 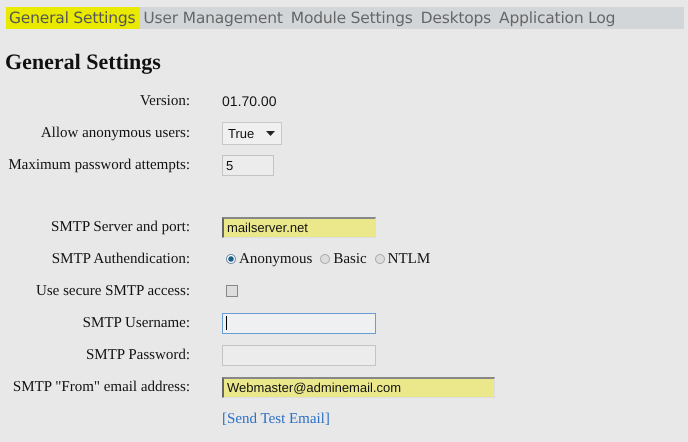 I want to click on field-label: Use secure SMTP access:, so click(x=113, y=290).